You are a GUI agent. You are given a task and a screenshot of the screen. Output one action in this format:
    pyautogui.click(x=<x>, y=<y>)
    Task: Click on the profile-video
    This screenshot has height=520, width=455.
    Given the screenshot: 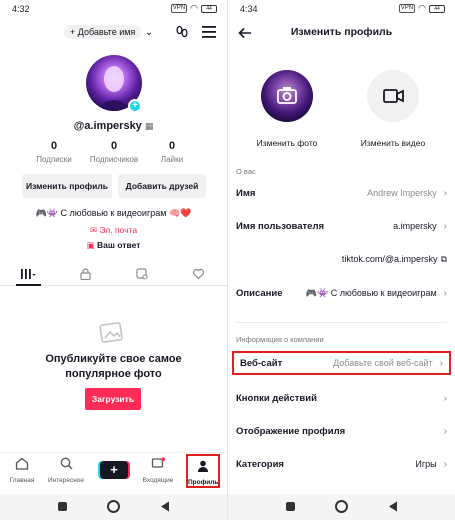 What is the action you would take?
    pyautogui.click(x=393, y=96)
    